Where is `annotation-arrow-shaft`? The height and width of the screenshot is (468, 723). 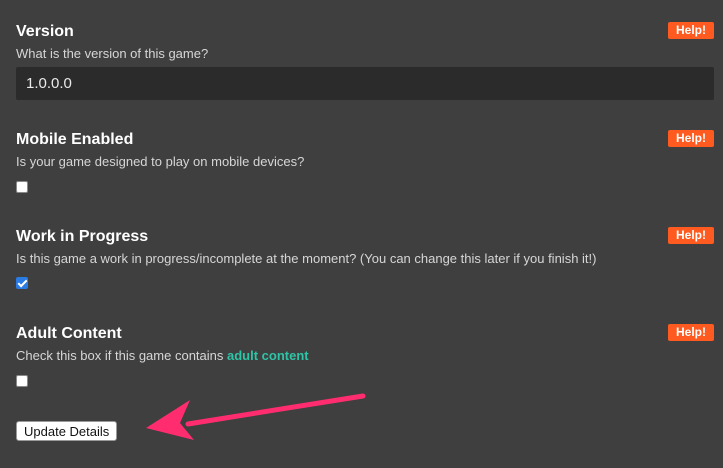 annotation-arrow-shaft is located at coordinates (275, 410).